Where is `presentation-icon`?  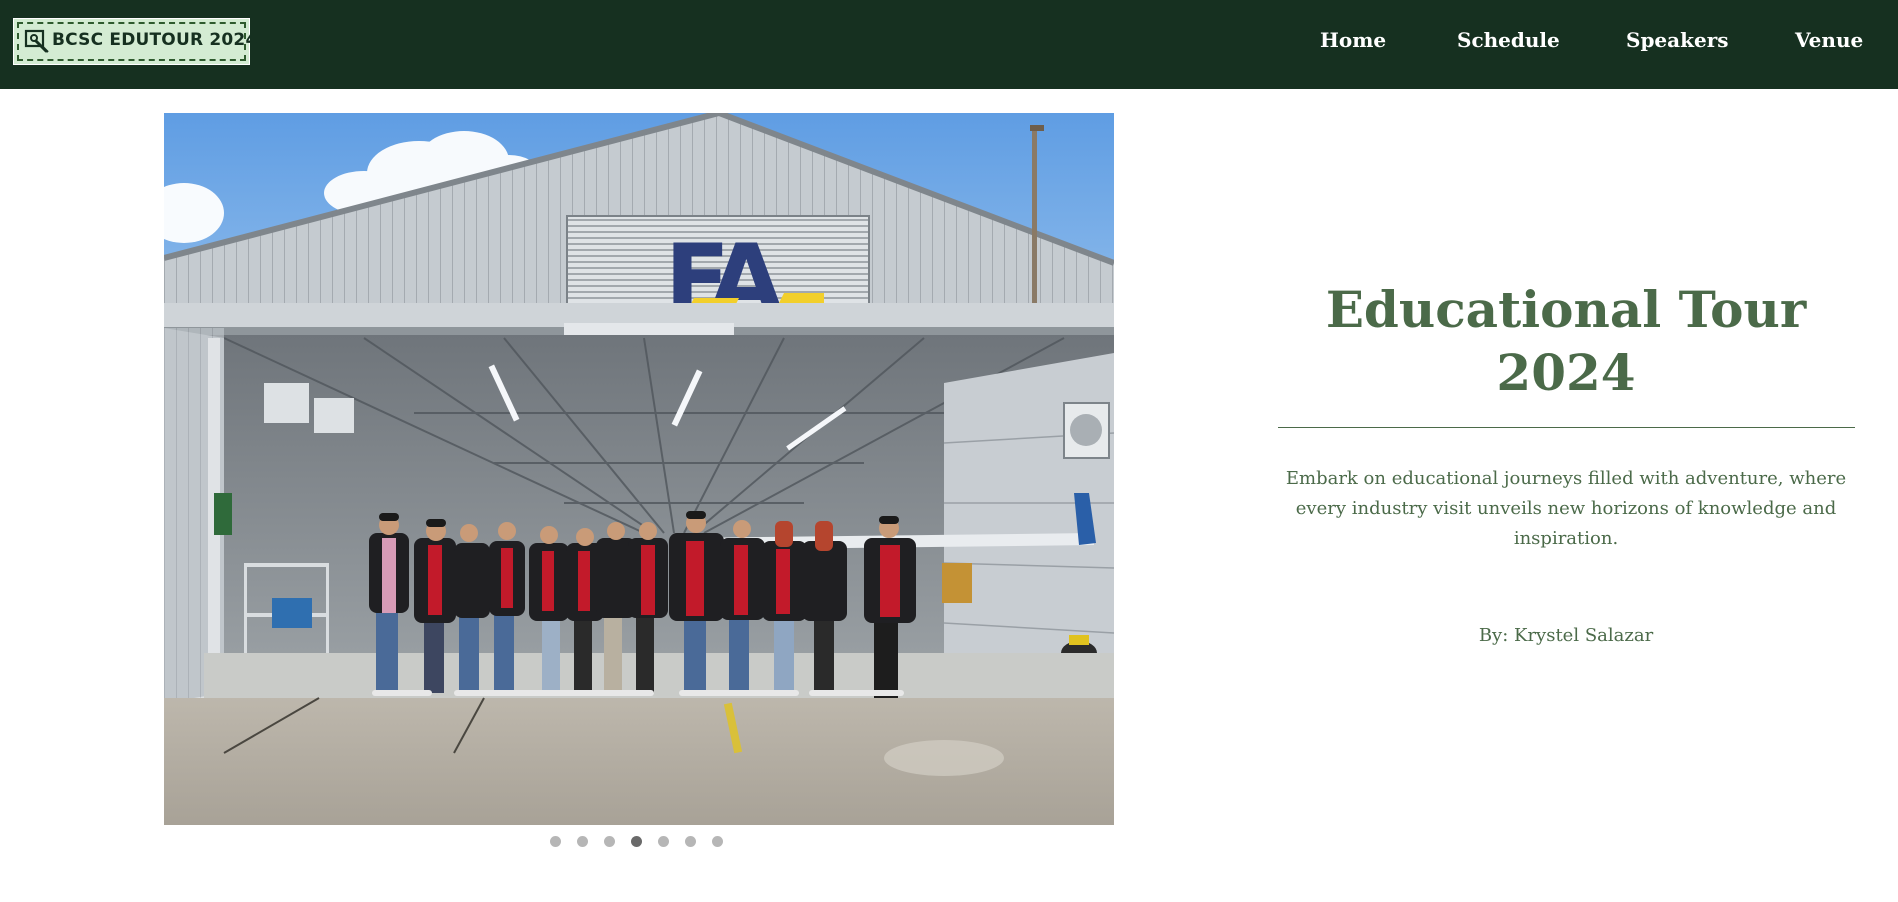 presentation-icon is located at coordinates (36, 41).